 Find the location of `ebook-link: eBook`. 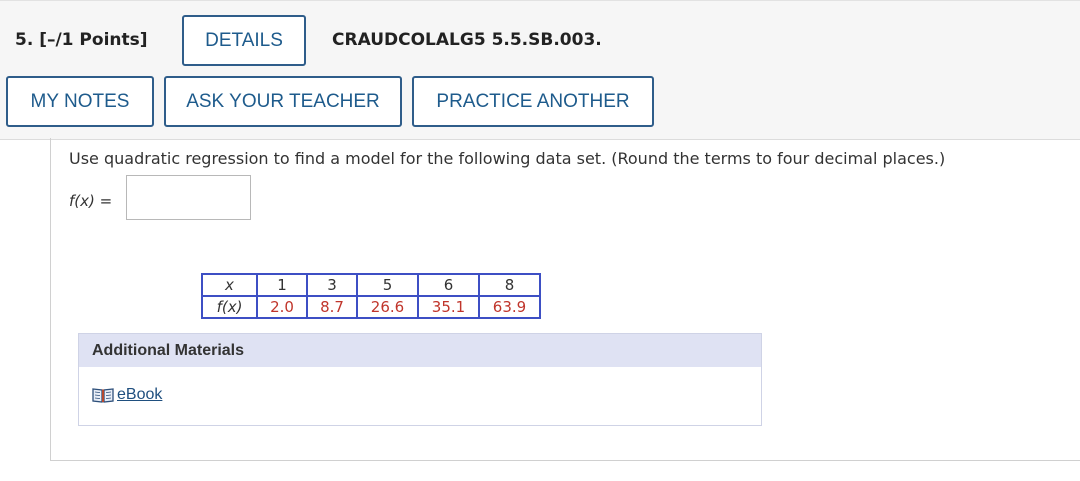

ebook-link: eBook is located at coordinates (127, 395).